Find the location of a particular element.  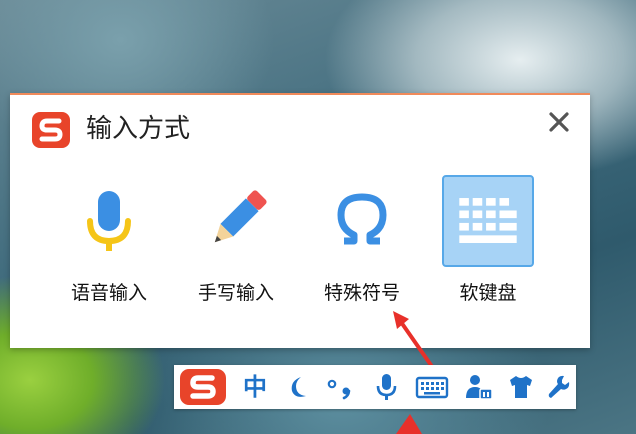

special-symbols-option: 特殊符号 is located at coordinates (362, 245).